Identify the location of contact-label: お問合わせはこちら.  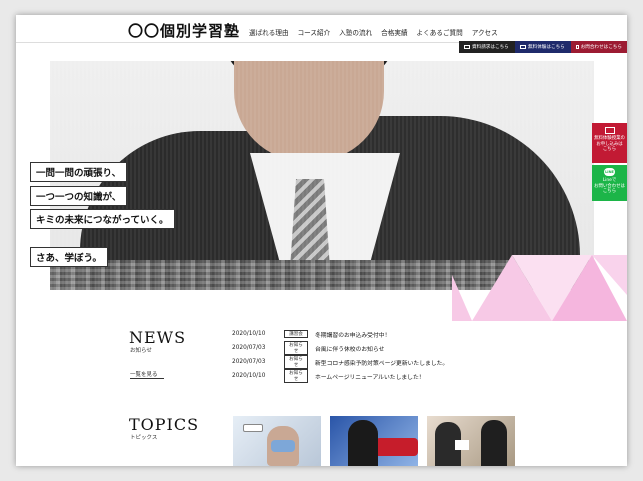
(601, 47).